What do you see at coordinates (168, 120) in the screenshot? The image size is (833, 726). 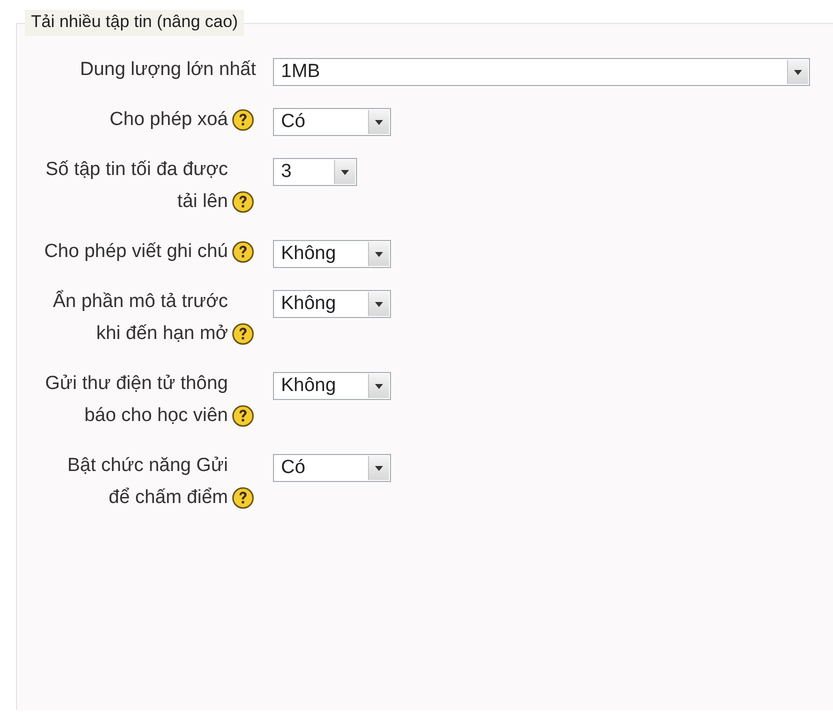 I see `field-label: Cho phép xoá` at bounding box center [168, 120].